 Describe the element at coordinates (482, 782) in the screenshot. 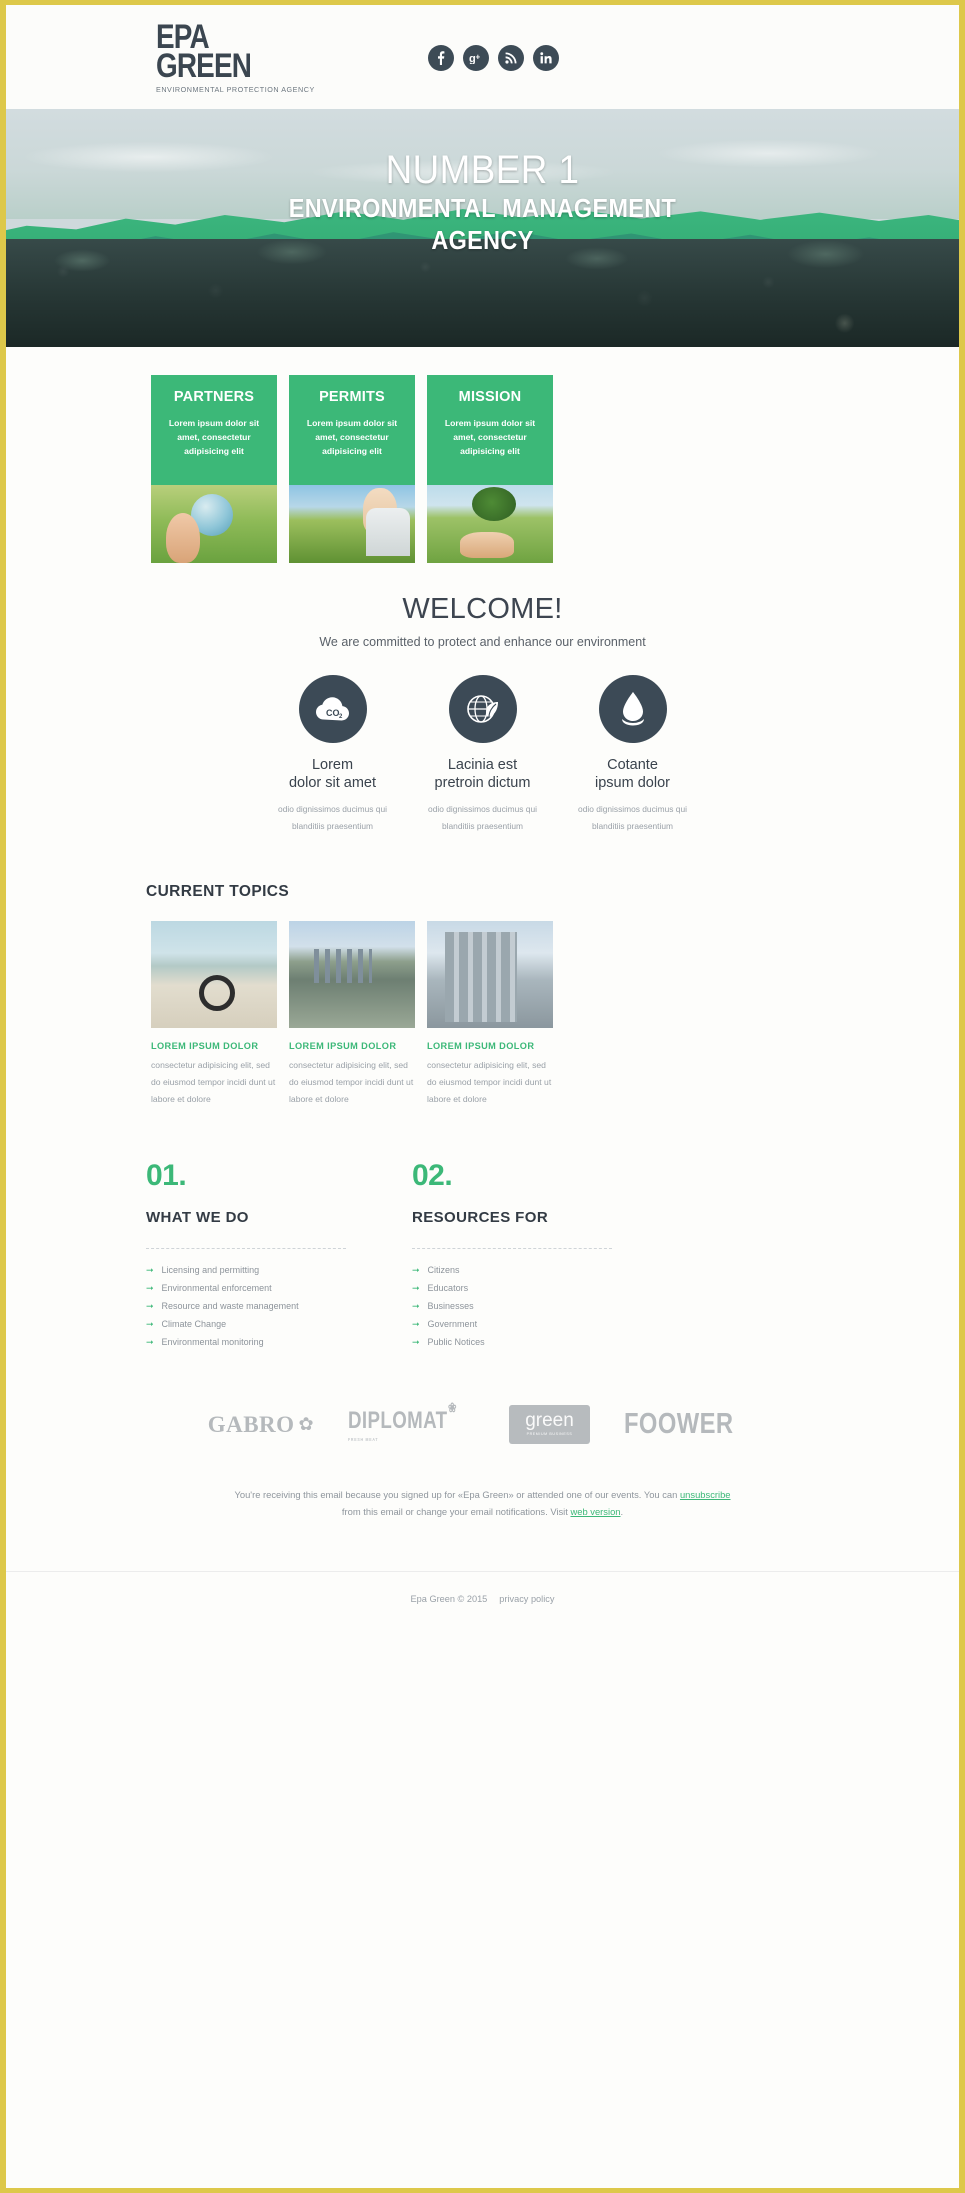

I see `feature-title-line2: pretroin dictum` at that location.